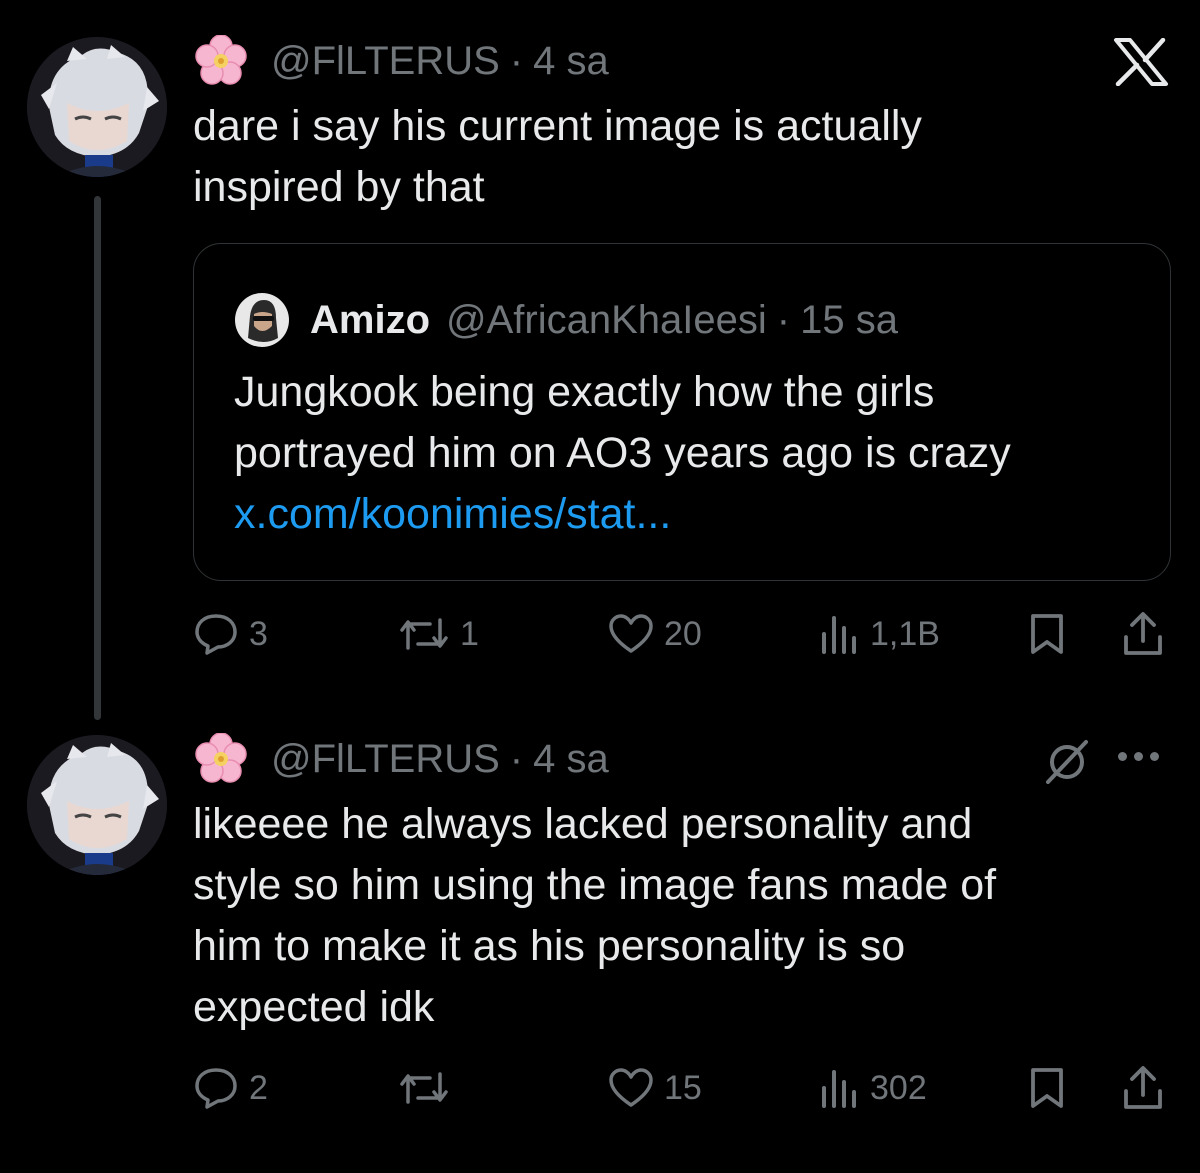 The width and height of the screenshot is (1200, 1173). What do you see at coordinates (385, 61) in the screenshot?
I see `tweet1-handle: @FlLTERUS` at bounding box center [385, 61].